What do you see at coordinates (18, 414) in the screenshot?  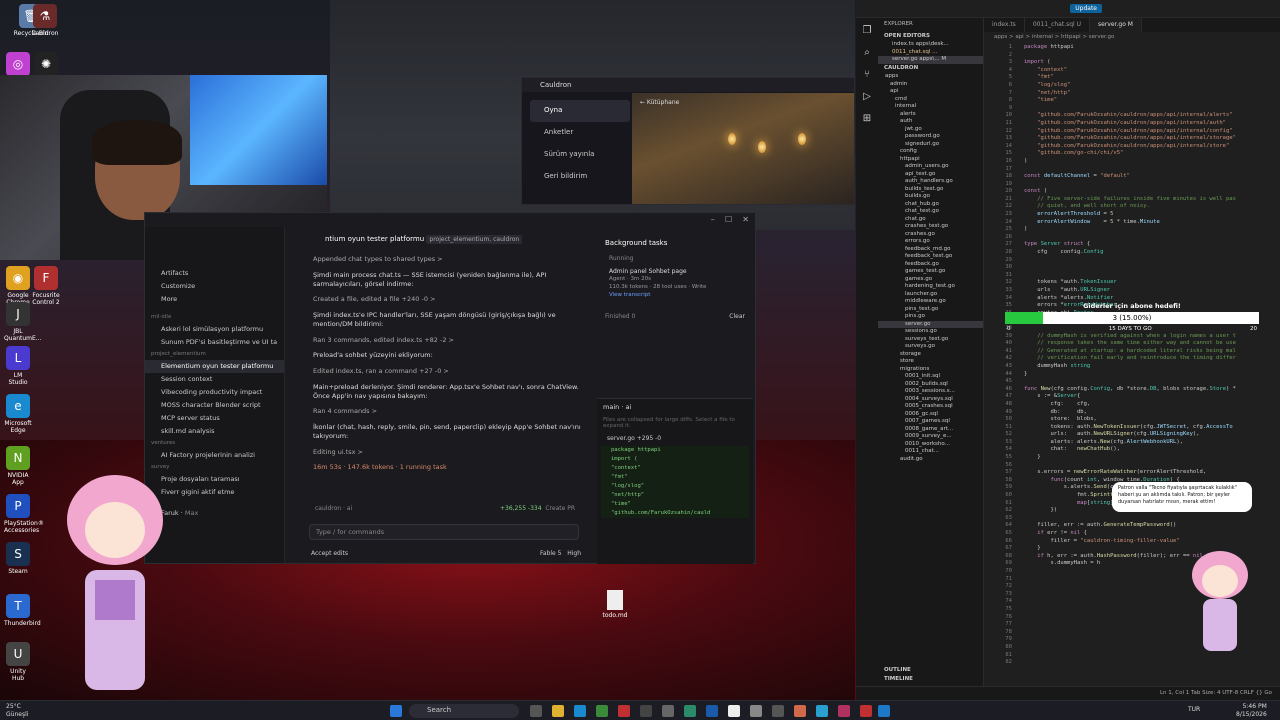 I see `edge-icon: e Microsoft Edge` at bounding box center [18, 414].